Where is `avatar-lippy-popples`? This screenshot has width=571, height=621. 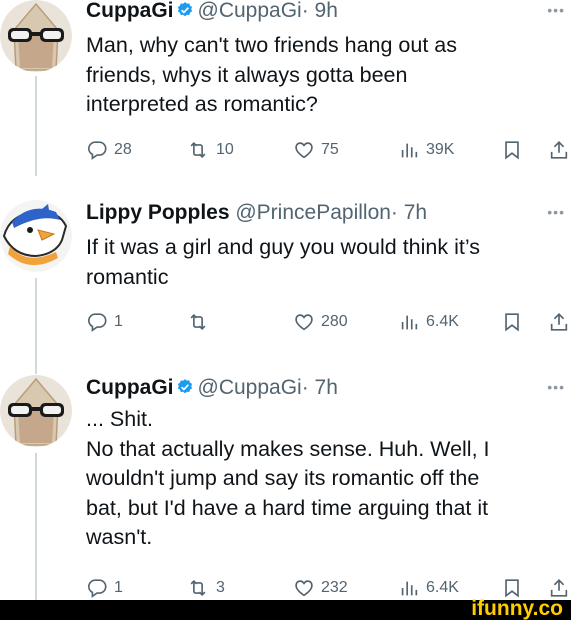 avatar-lippy-popples is located at coordinates (36, 236).